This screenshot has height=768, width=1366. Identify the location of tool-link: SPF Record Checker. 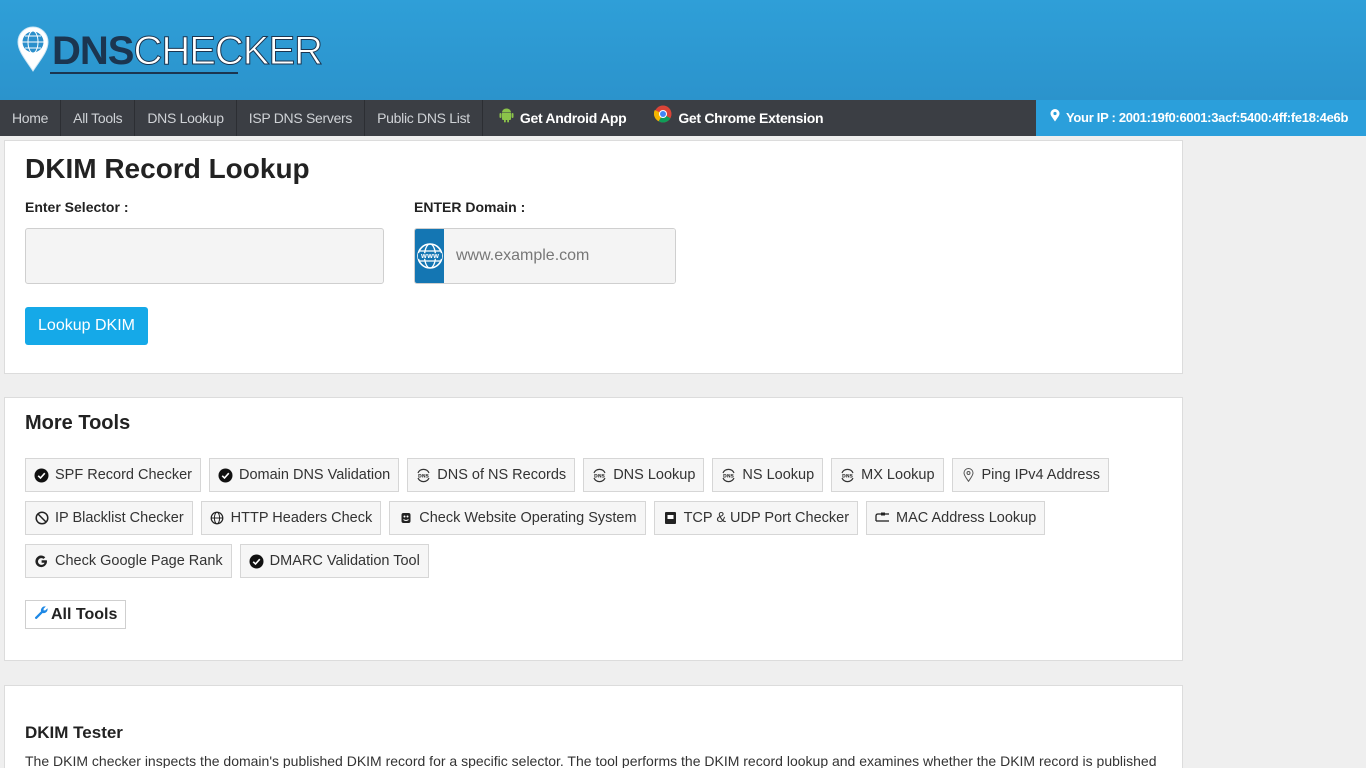
(113, 475).